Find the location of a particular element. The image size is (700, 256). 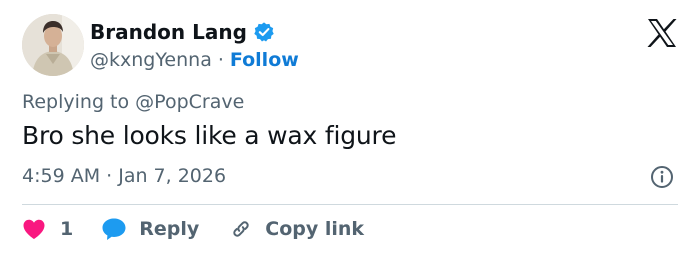

avatar is located at coordinates (53, 45).